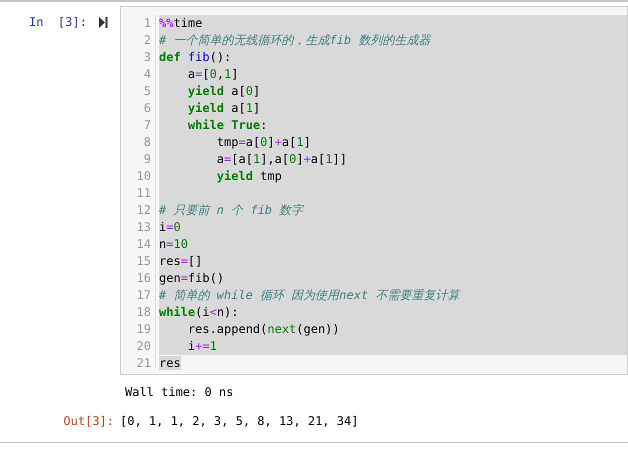  Describe the element at coordinates (147, 57) in the screenshot. I see `line-number: 3` at that location.